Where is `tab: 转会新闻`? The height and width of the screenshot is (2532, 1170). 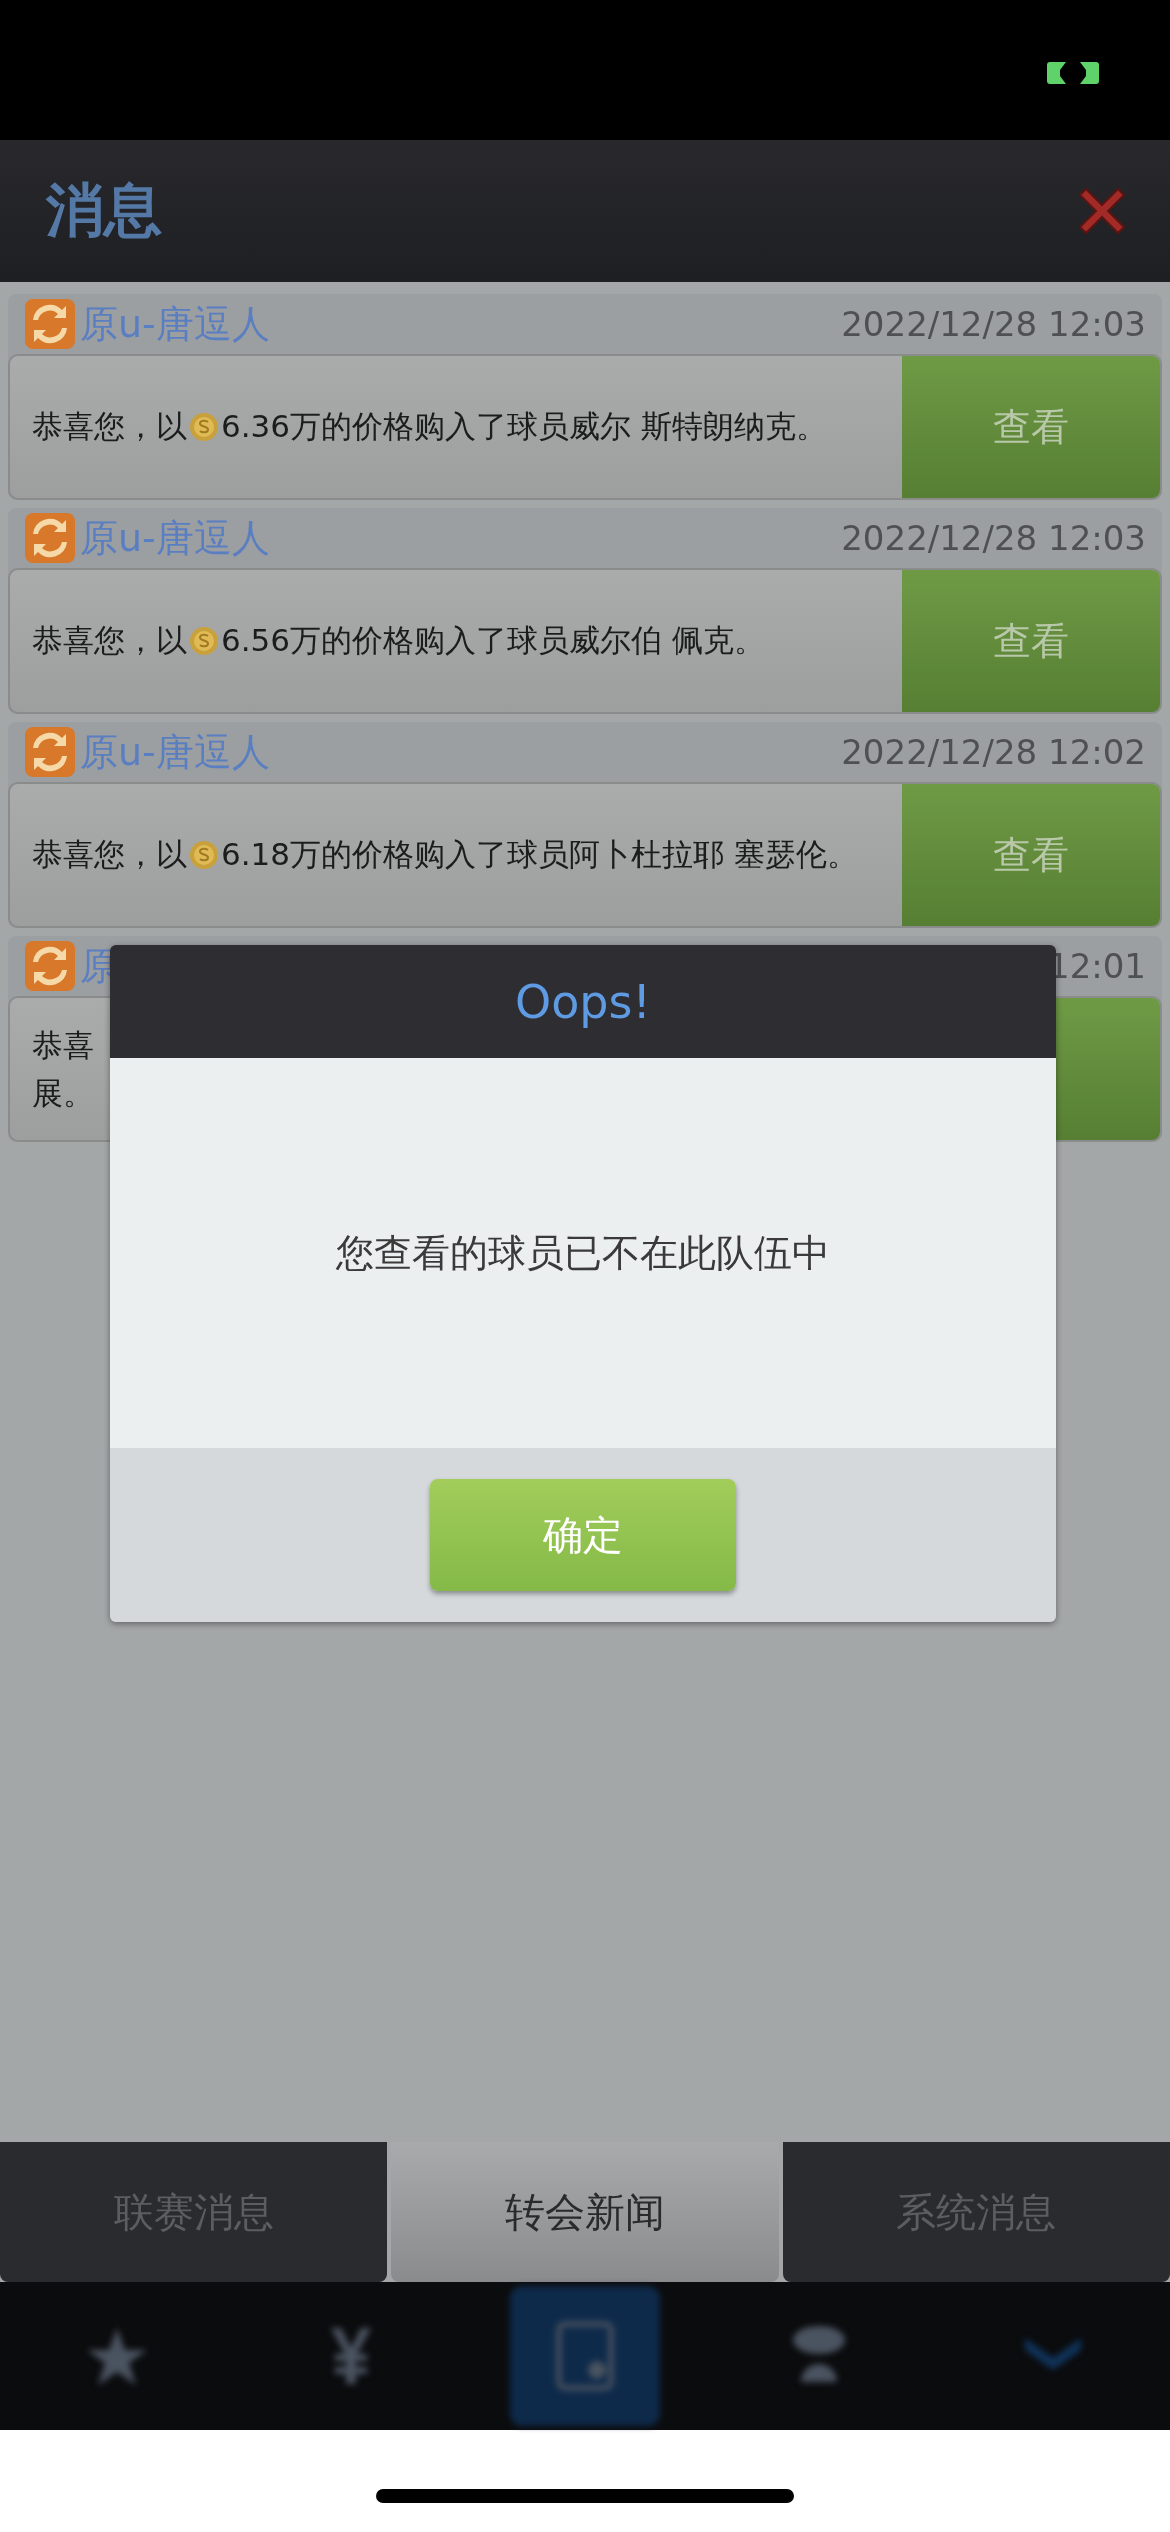
tab: 转会新闻 is located at coordinates (585, 2212).